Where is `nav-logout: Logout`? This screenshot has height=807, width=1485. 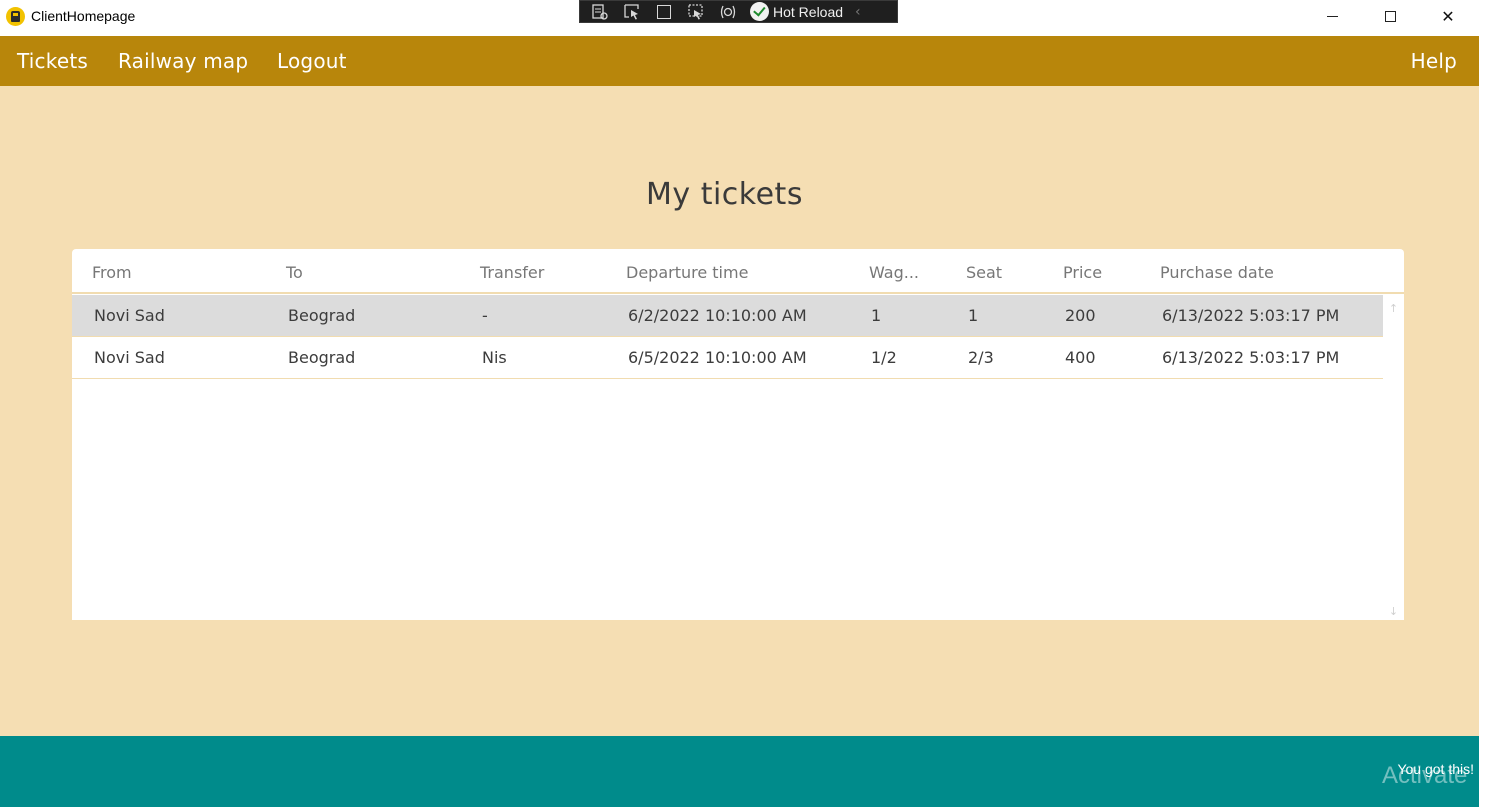 nav-logout: Logout is located at coordinates (312, 61).